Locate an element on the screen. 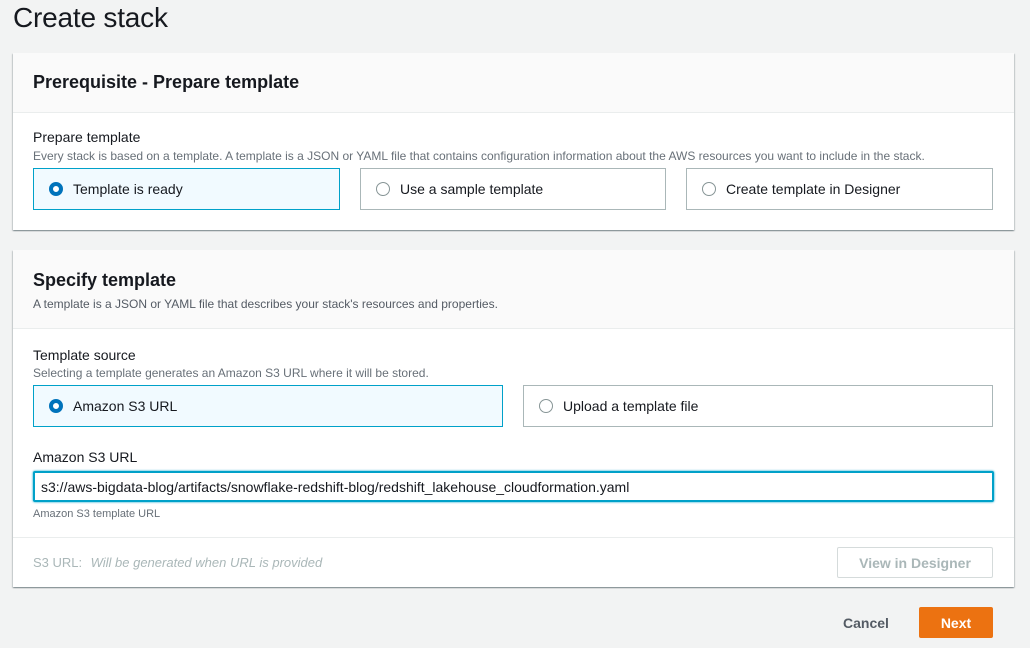 This screenshot has height=648, width=1030. option-use-sample-template: Use a sample template is located at coordinates (513, 189).